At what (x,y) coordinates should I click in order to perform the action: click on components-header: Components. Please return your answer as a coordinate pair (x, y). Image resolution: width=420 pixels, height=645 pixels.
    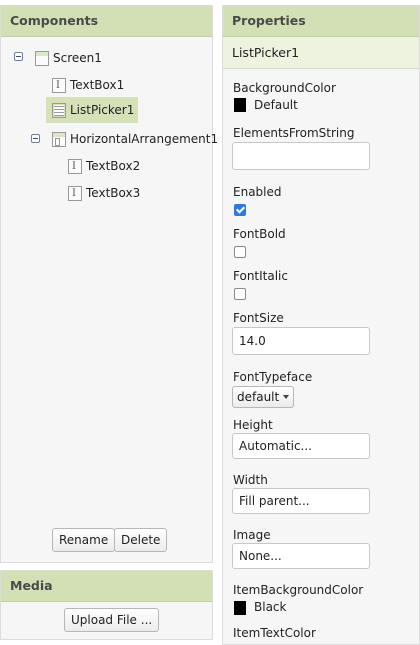
    Looking at the image, I should click on (106, 21).